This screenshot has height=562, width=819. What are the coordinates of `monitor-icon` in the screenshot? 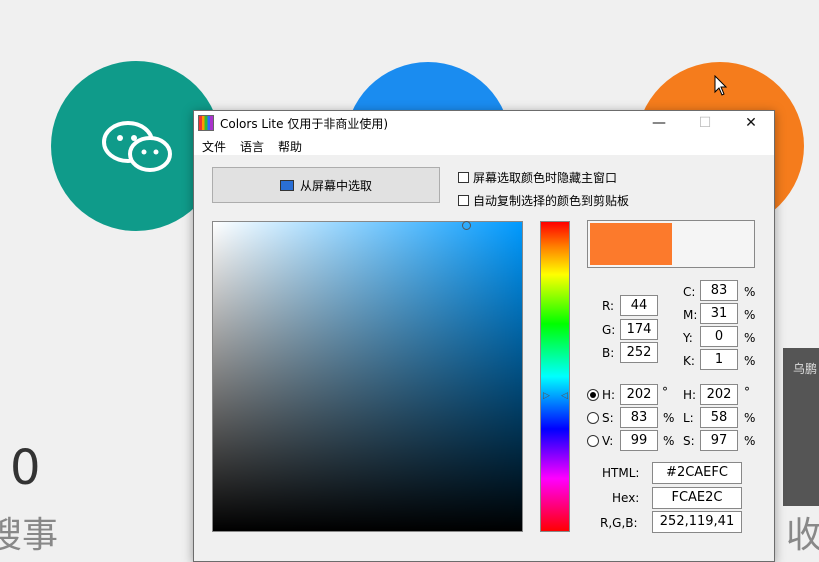 It's located at (286, 185).